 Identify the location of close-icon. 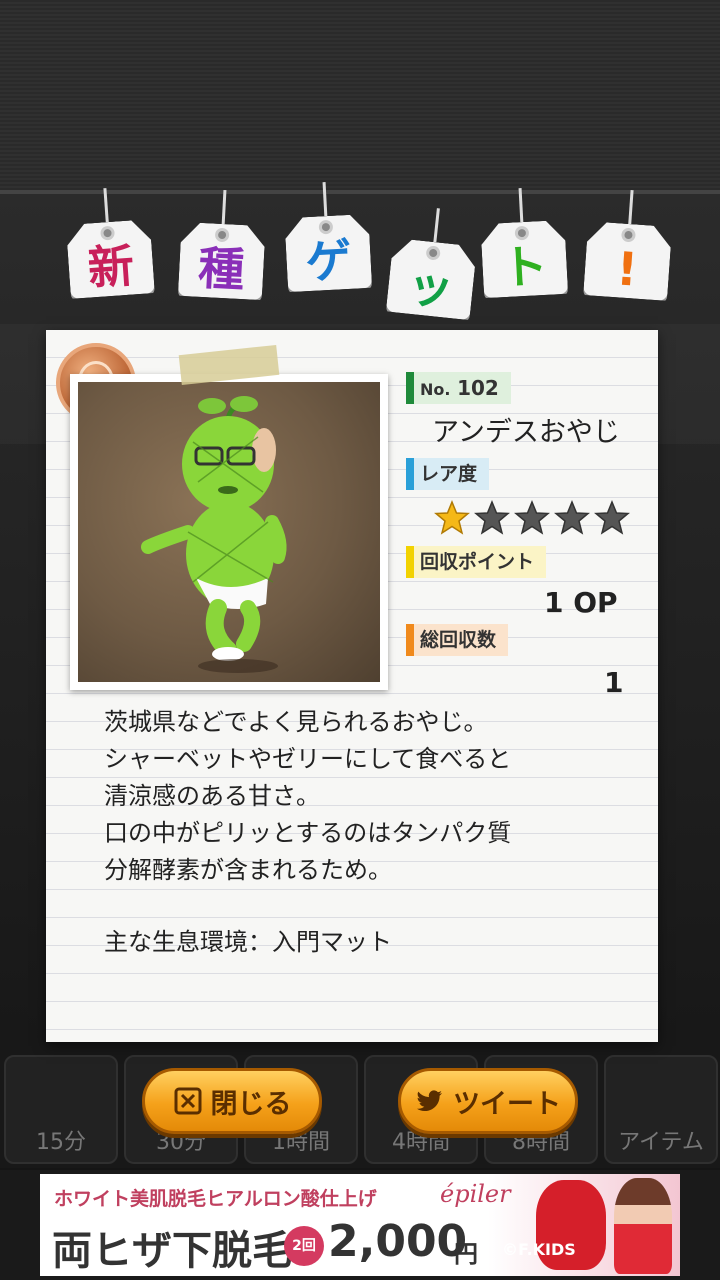
(187, 1101).